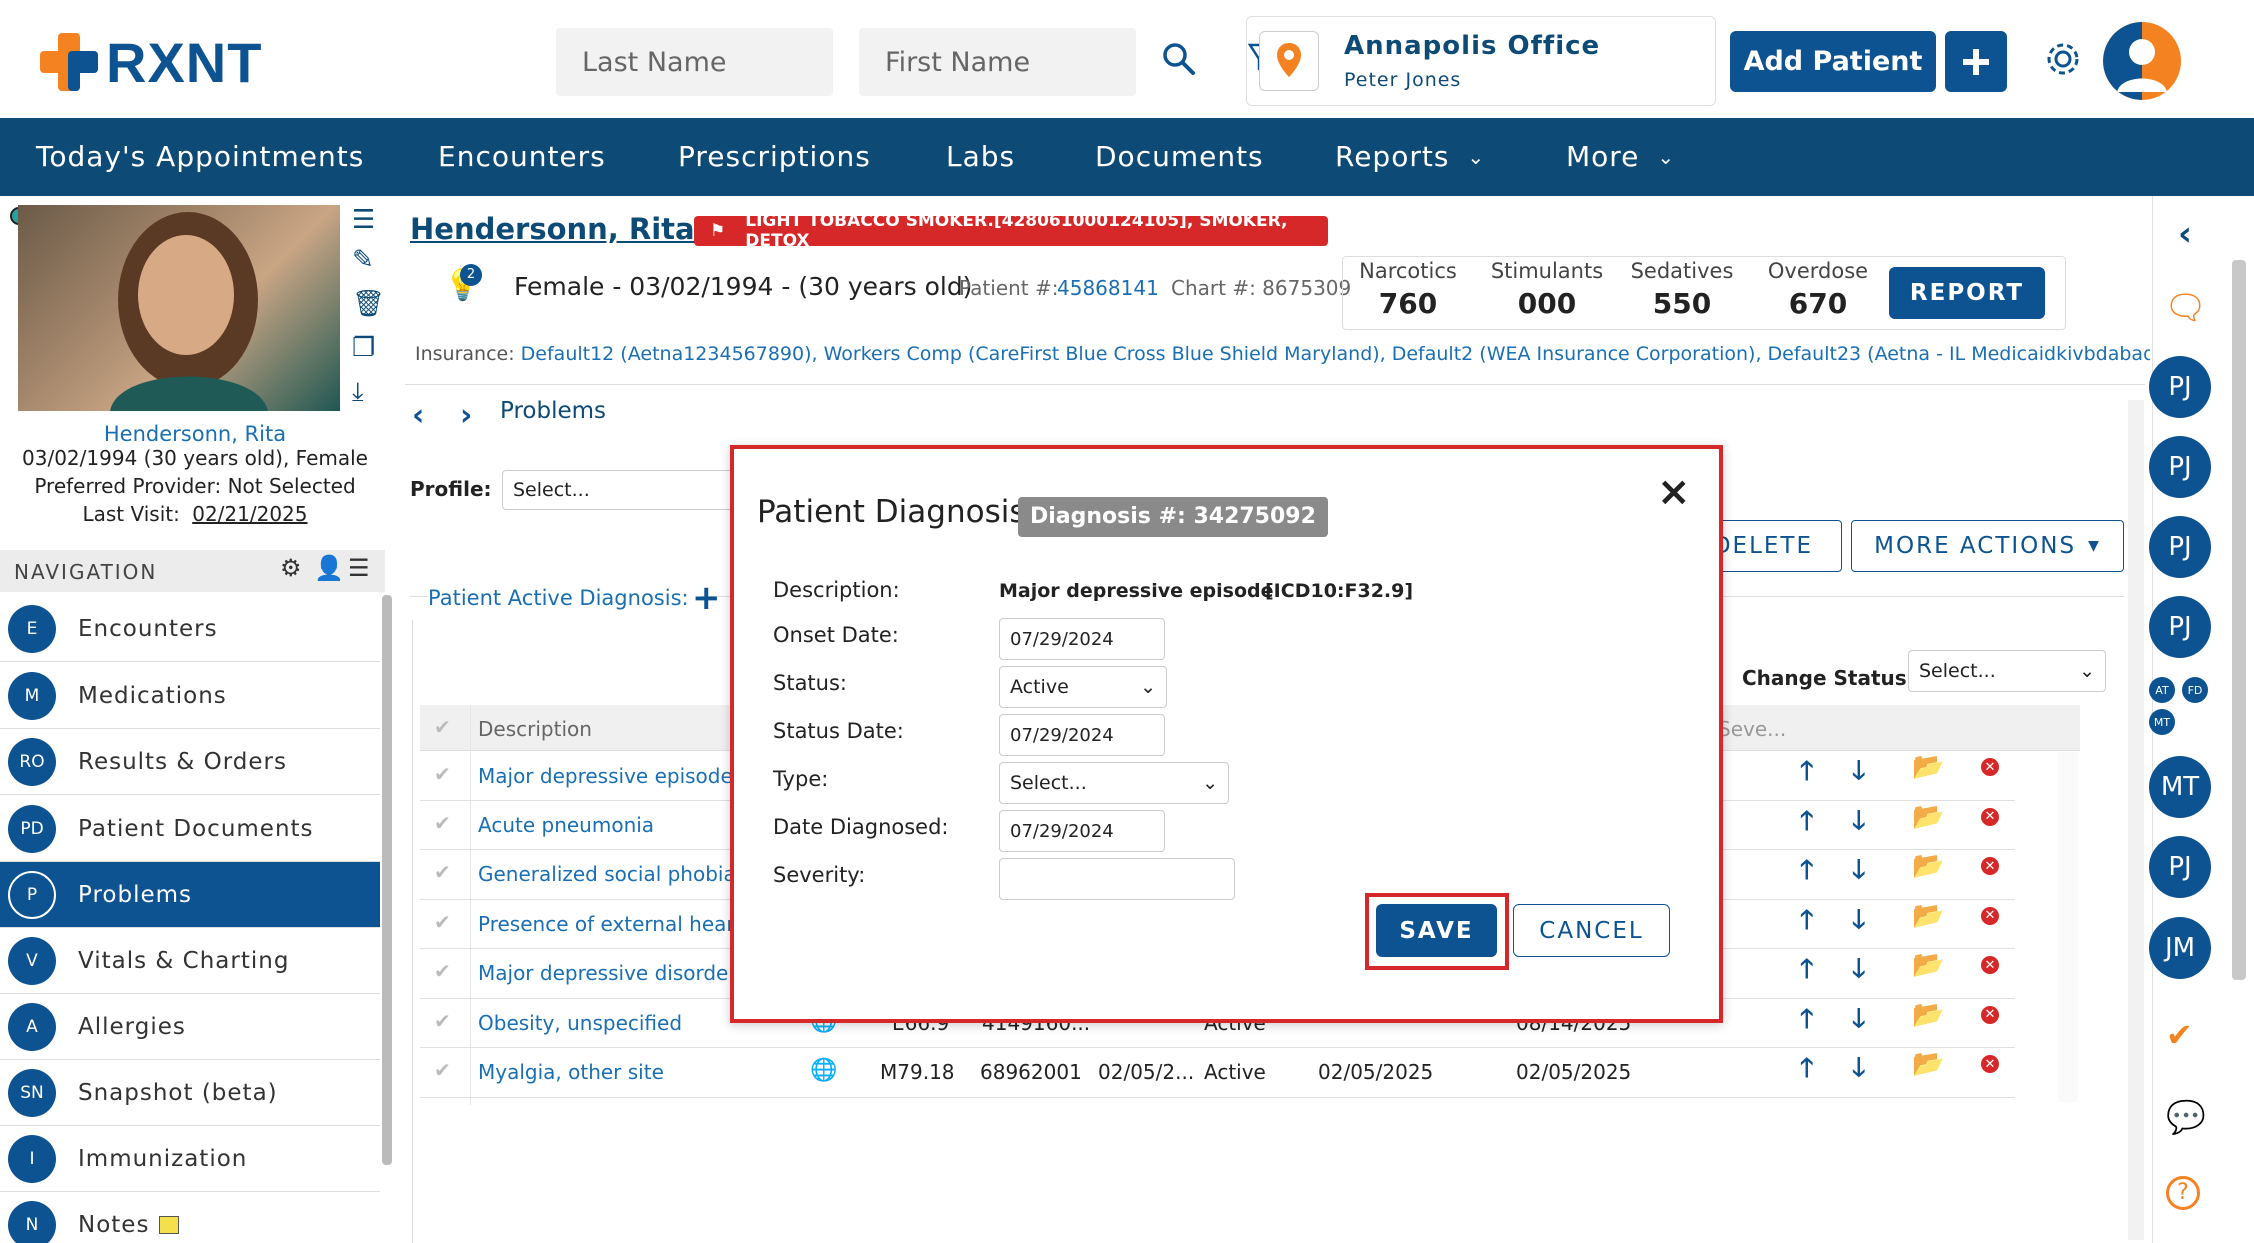  I want to click on back-chevron-icon: ‹, so click(418, 415).